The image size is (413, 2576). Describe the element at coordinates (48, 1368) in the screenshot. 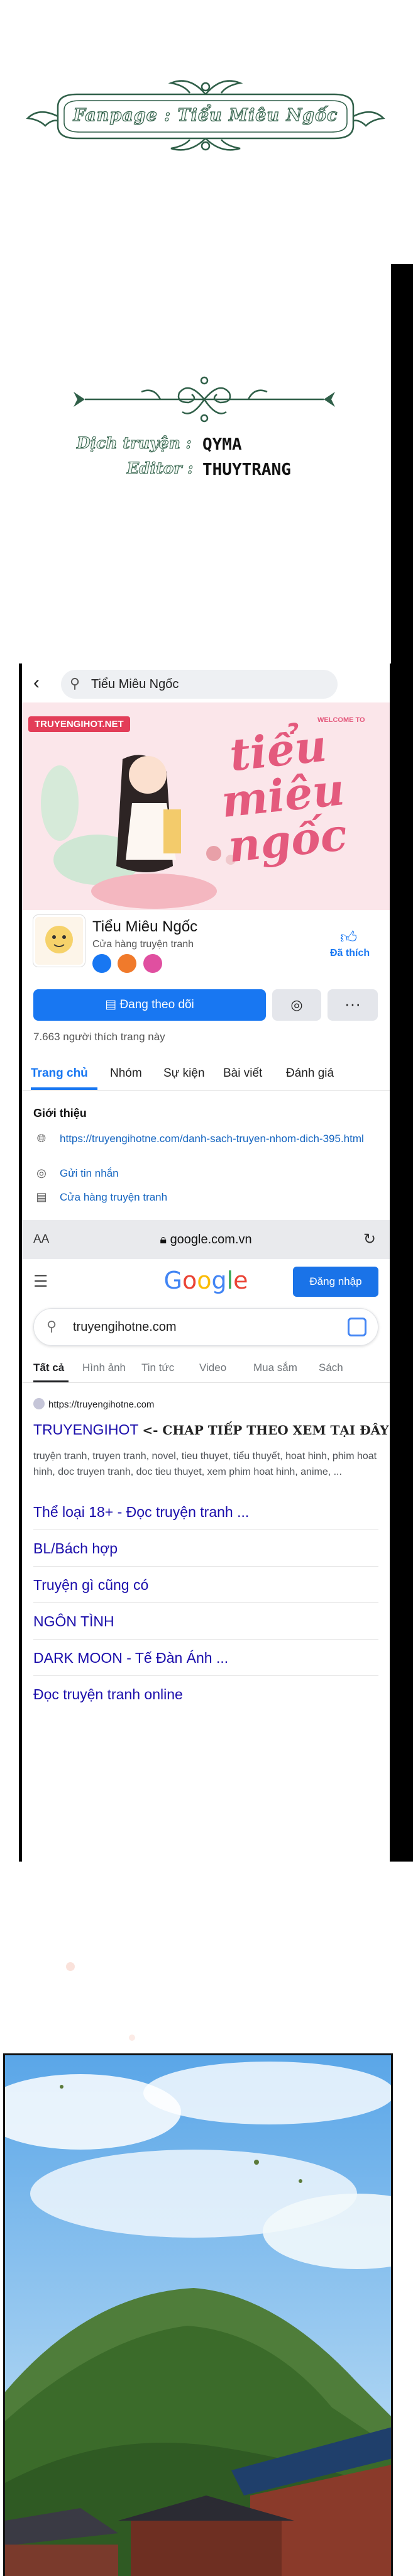

I see `gtab-all: Tất cả` at that location.